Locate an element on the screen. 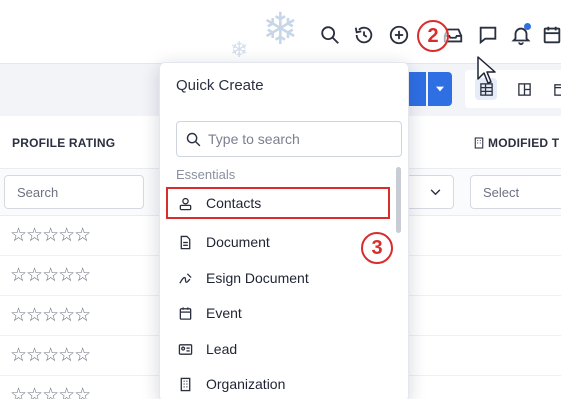 This screenshot has height=399, width=561. primary-action-dropdown is located at coordinates (440, 89).